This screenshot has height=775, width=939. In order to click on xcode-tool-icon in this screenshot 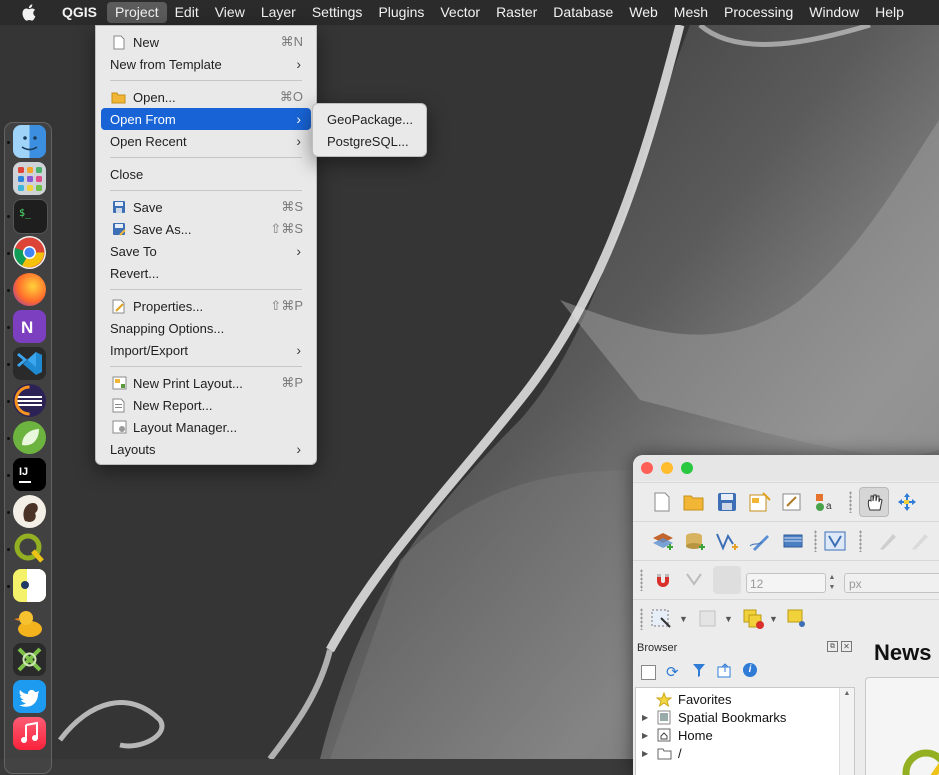, I will do `click(29, 659)`.